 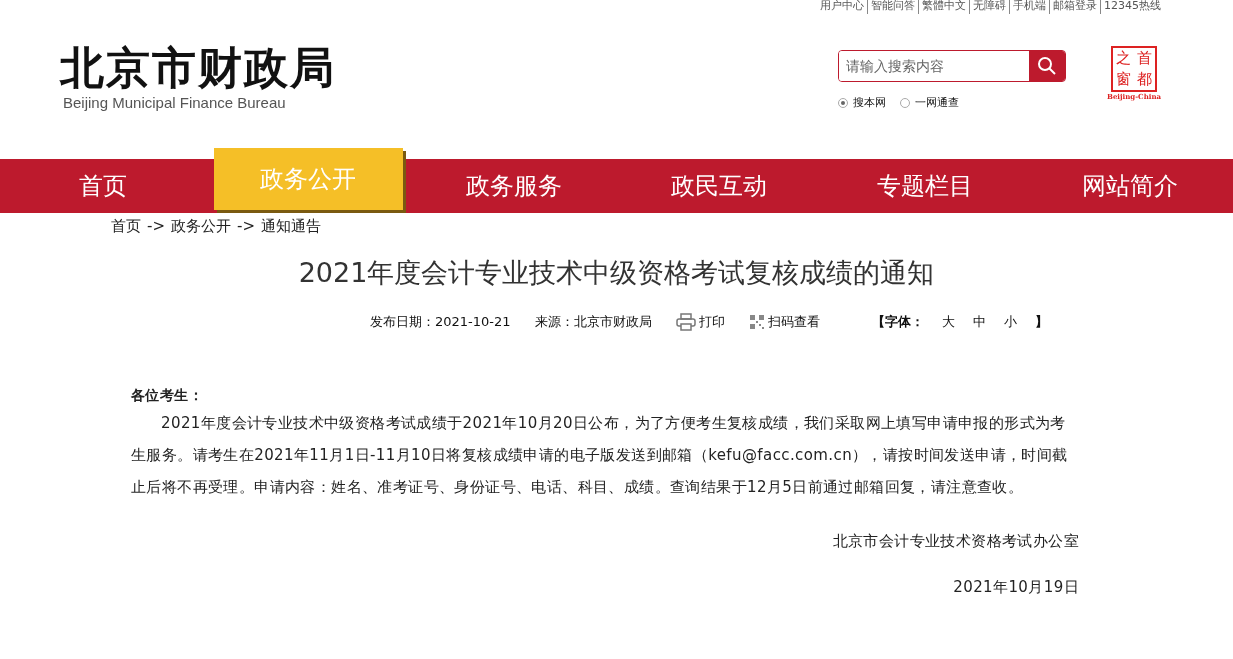 What do you see at coordinates (891, 7) in the screenshot?
I see `top-link: 智能问答` at bounding box center [891, 7].